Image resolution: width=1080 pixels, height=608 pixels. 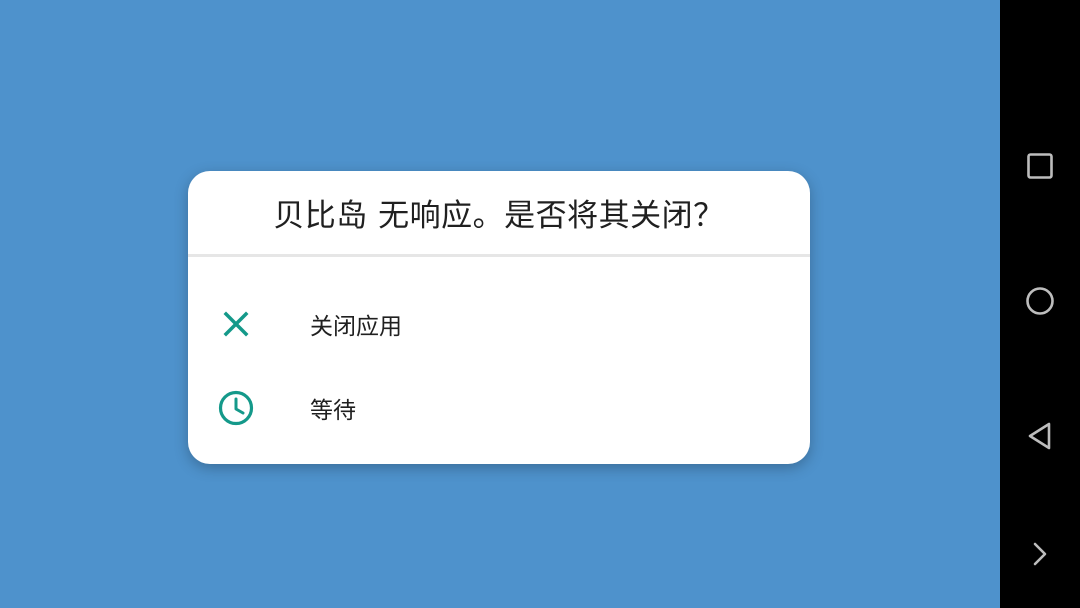 I want to click on wait-option: 等待, so click(x=499, y=408).